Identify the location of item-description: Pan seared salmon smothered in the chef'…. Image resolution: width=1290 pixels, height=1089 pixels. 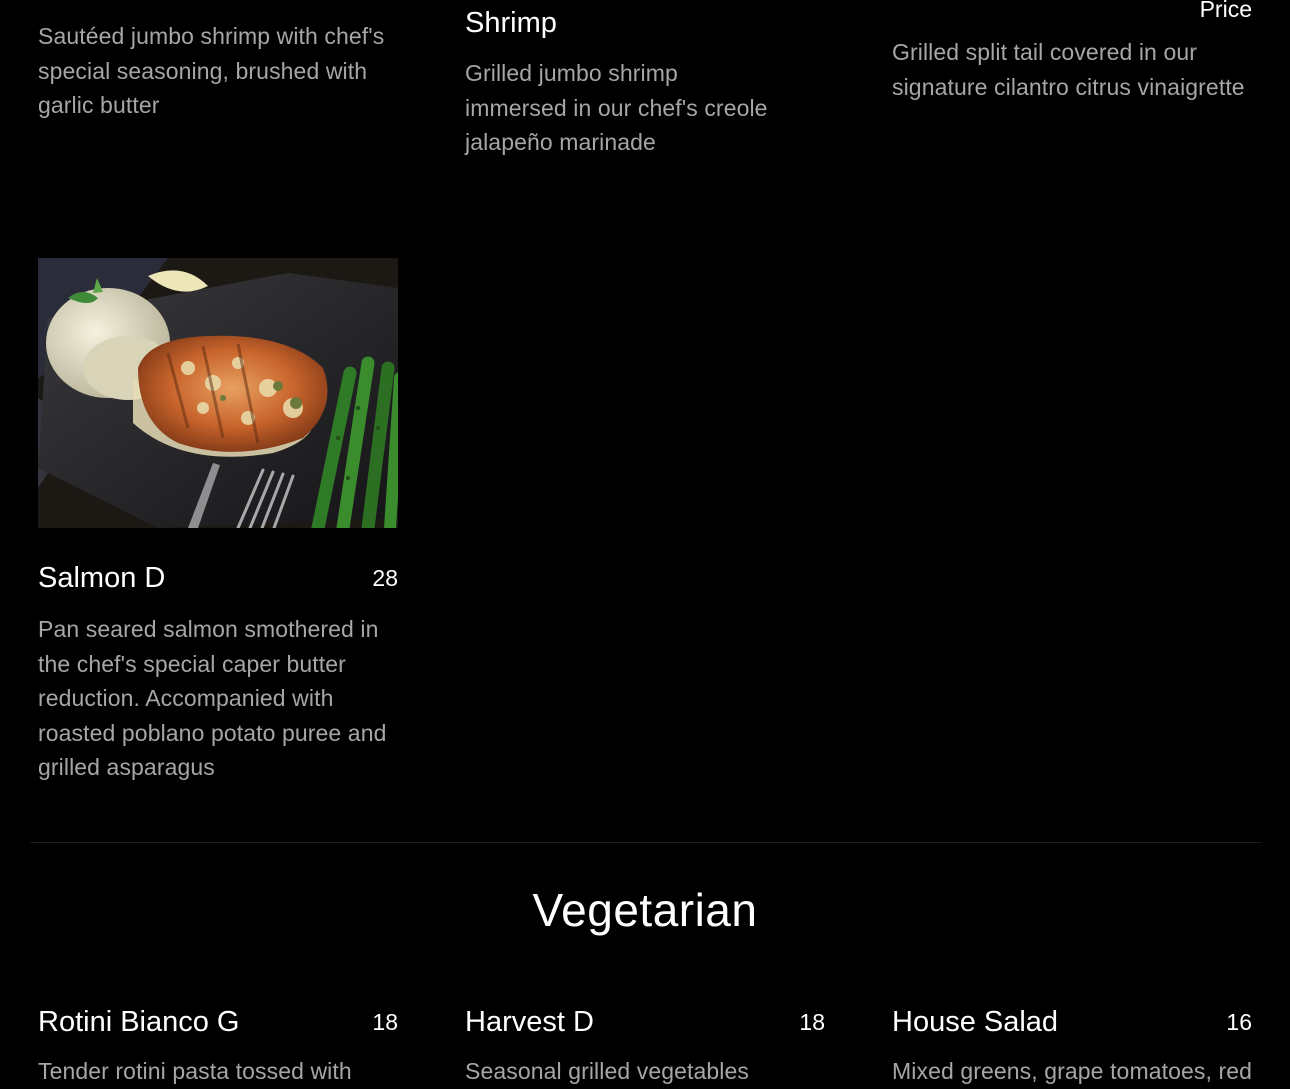
(212, 698).